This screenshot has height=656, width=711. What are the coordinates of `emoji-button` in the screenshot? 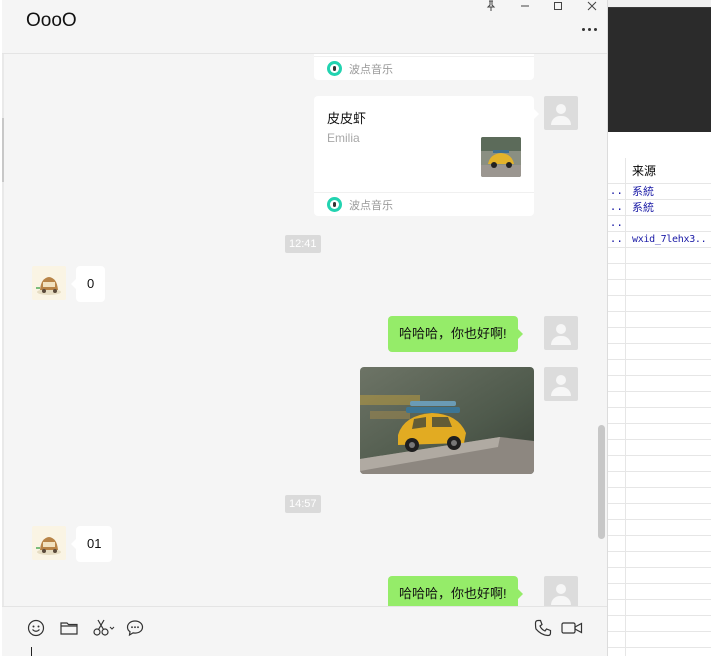 It's located at (36, 628).